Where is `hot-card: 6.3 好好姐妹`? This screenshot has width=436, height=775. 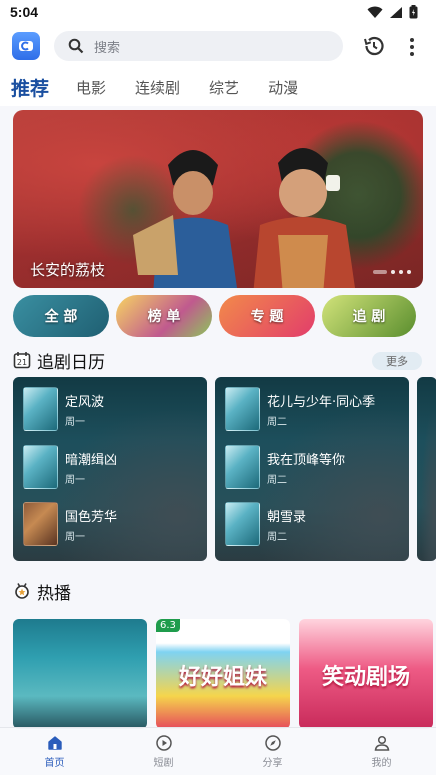 hot-card: 6.3 好好姐妹 is located at coordinates (223, 674).